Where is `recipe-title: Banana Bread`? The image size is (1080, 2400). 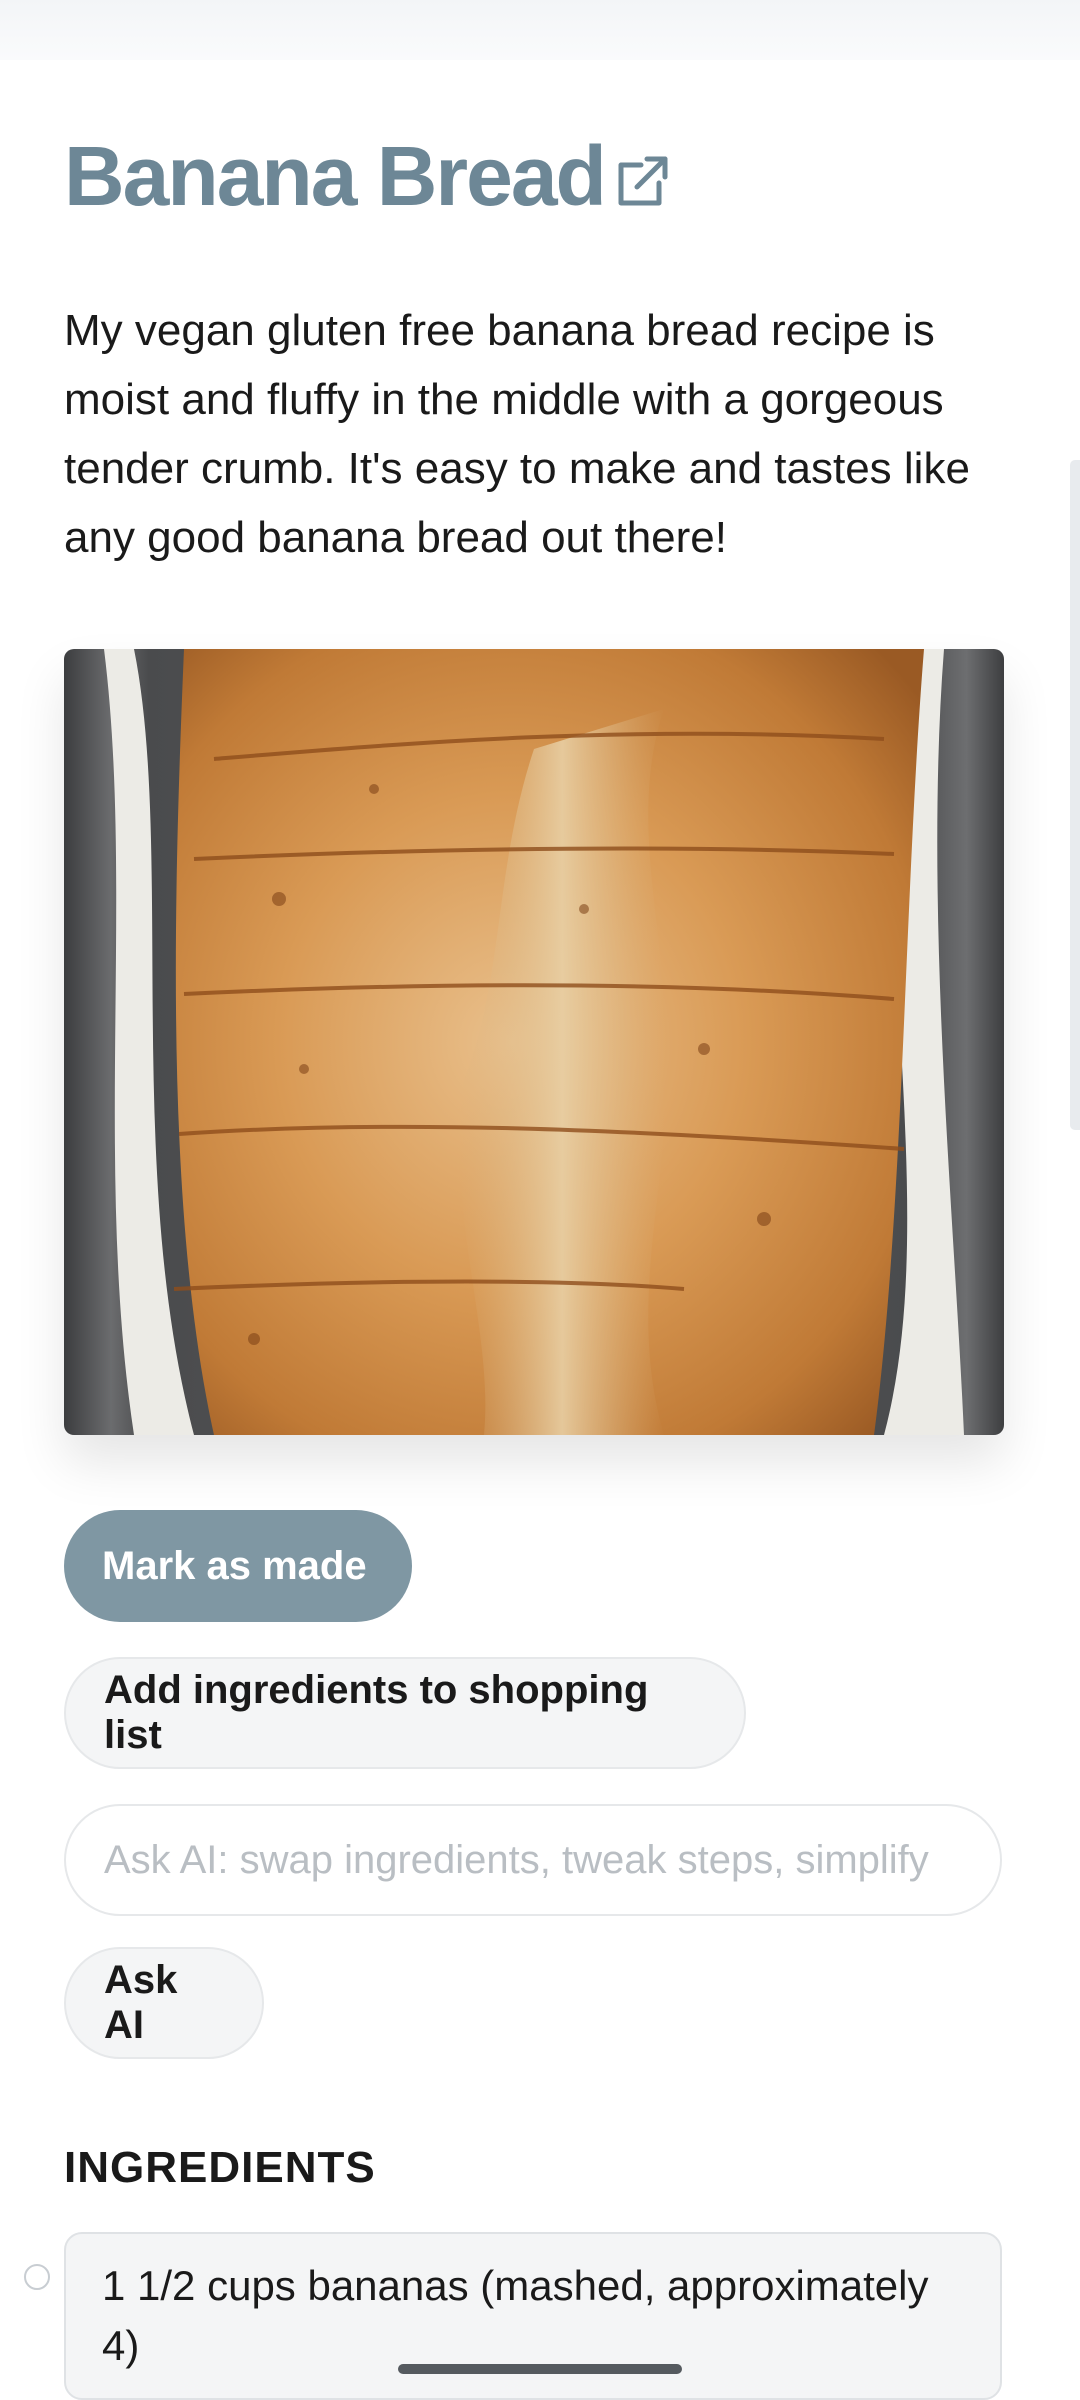
recipe-title: Banana Bread is located at coordinates (335, 176).